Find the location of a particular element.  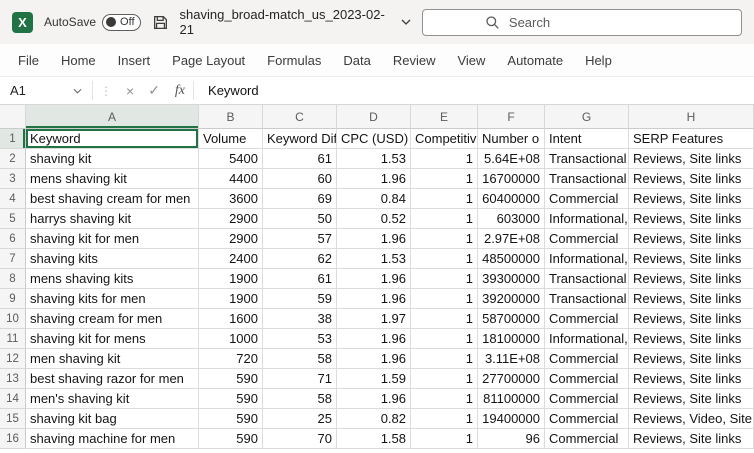

cell-D13: 1.59 is located at coordinates (374, 379).